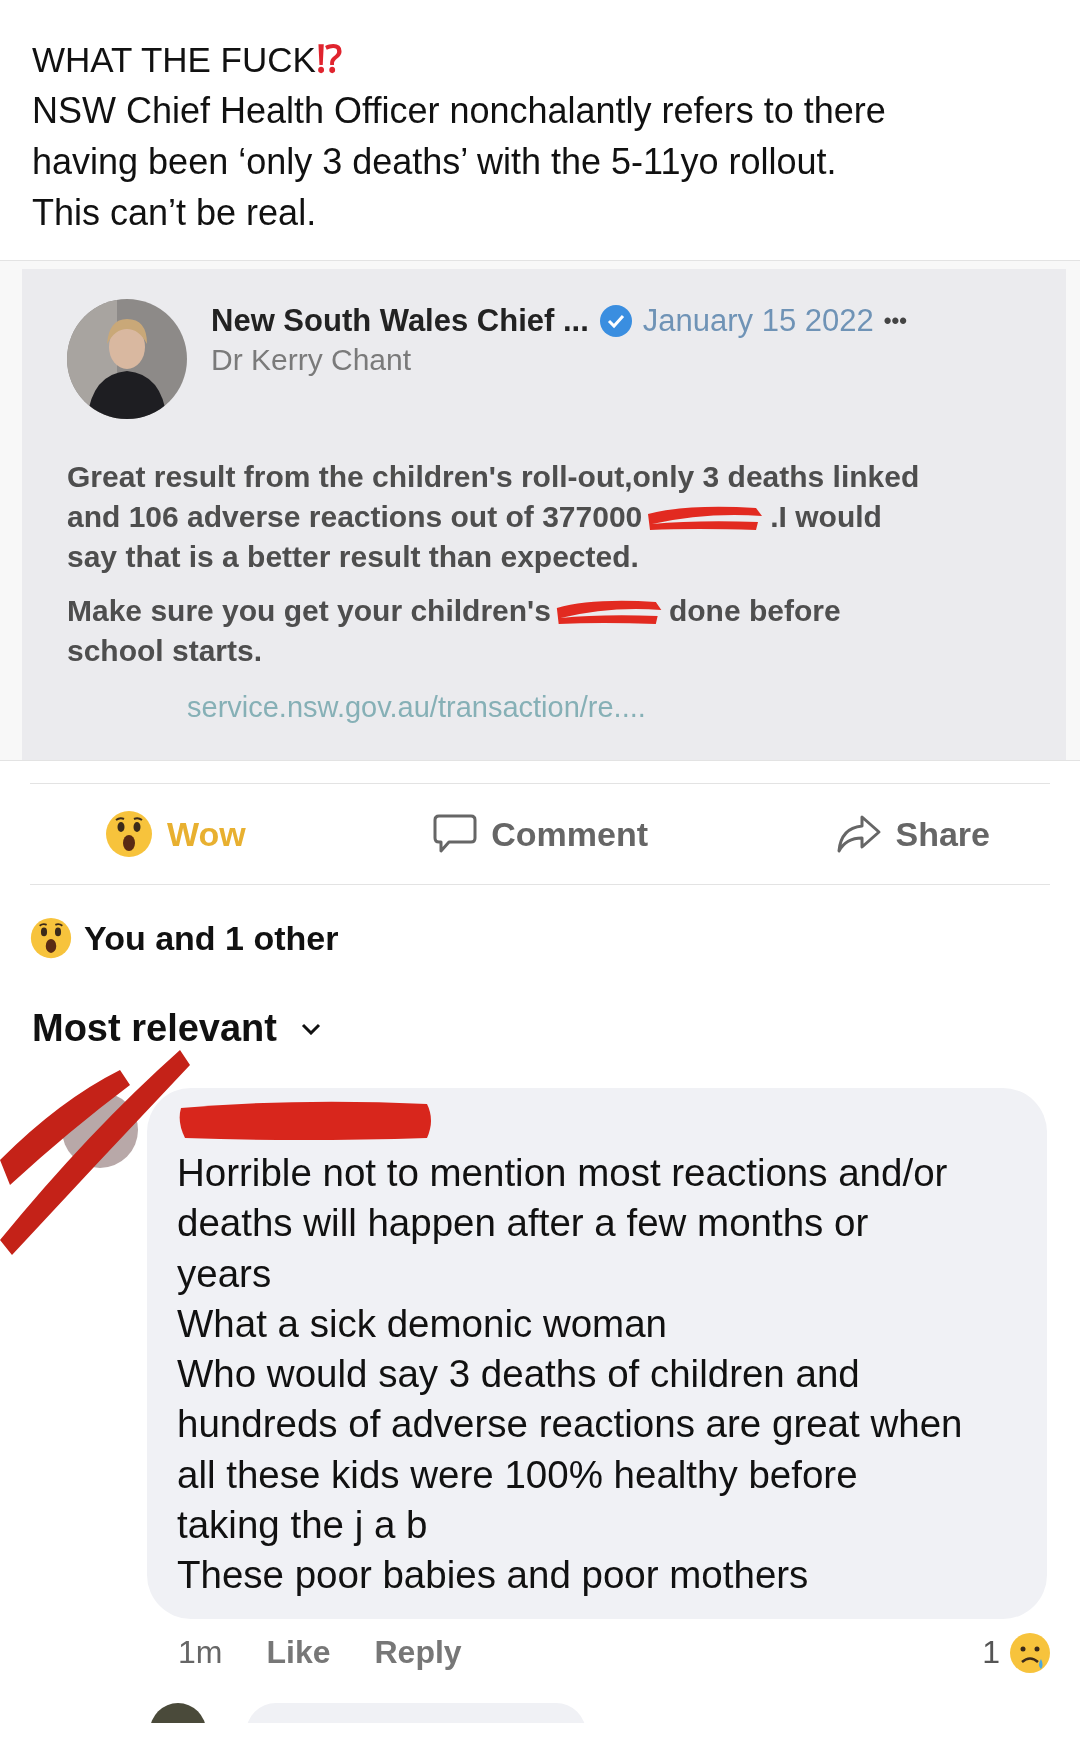  I want to click on comment-text-line: taking the j a b, so click(303, 1525).